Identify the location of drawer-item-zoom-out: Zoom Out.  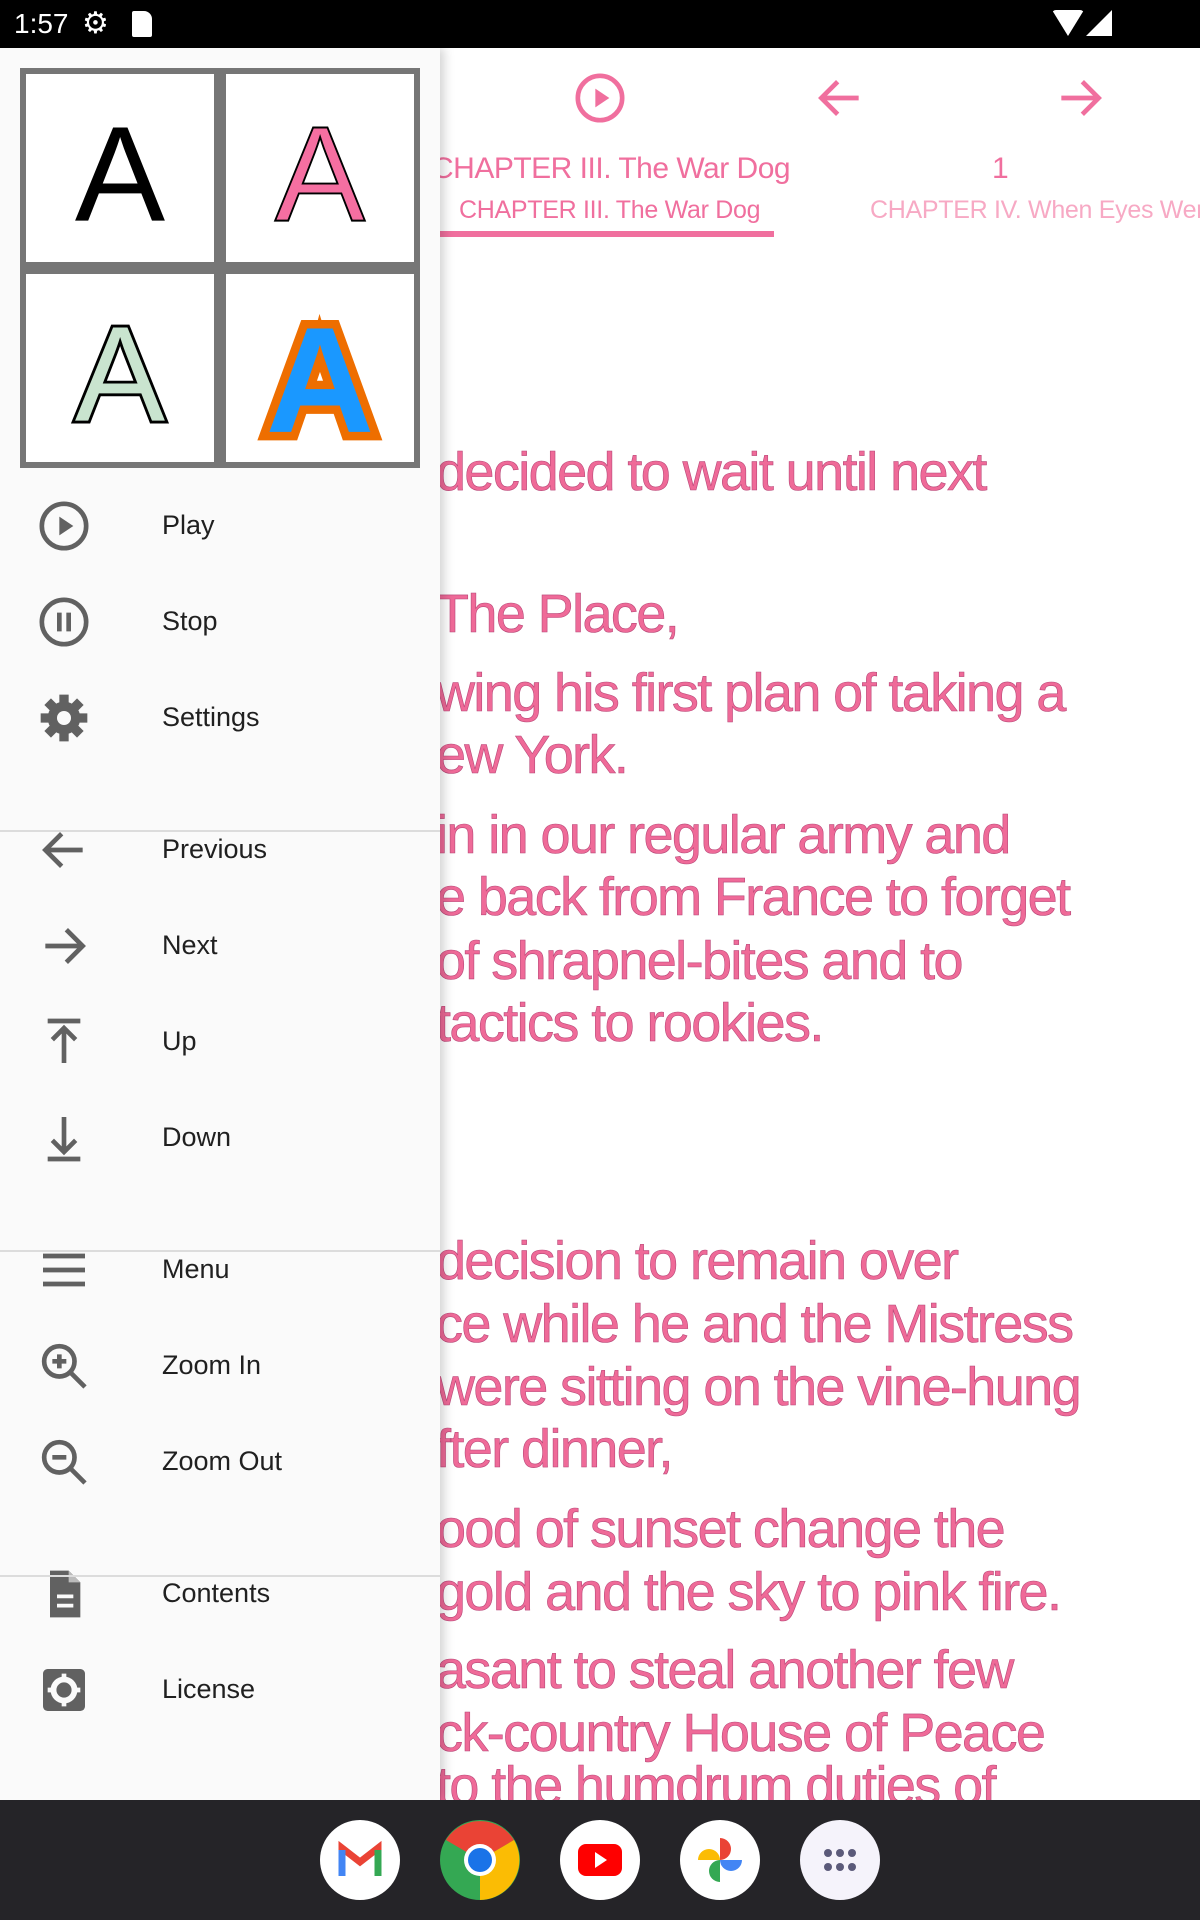
(220, 1462).